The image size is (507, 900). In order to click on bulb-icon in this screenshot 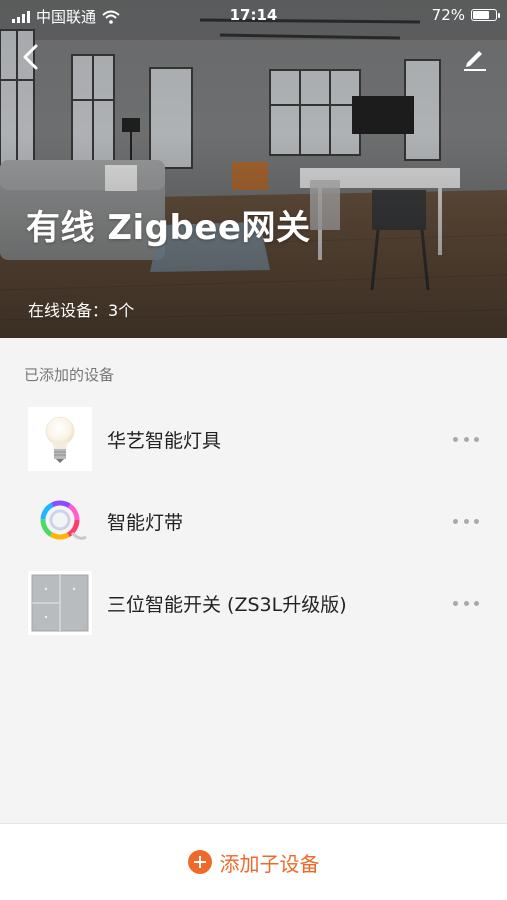, I will do `click(60, 439)`.